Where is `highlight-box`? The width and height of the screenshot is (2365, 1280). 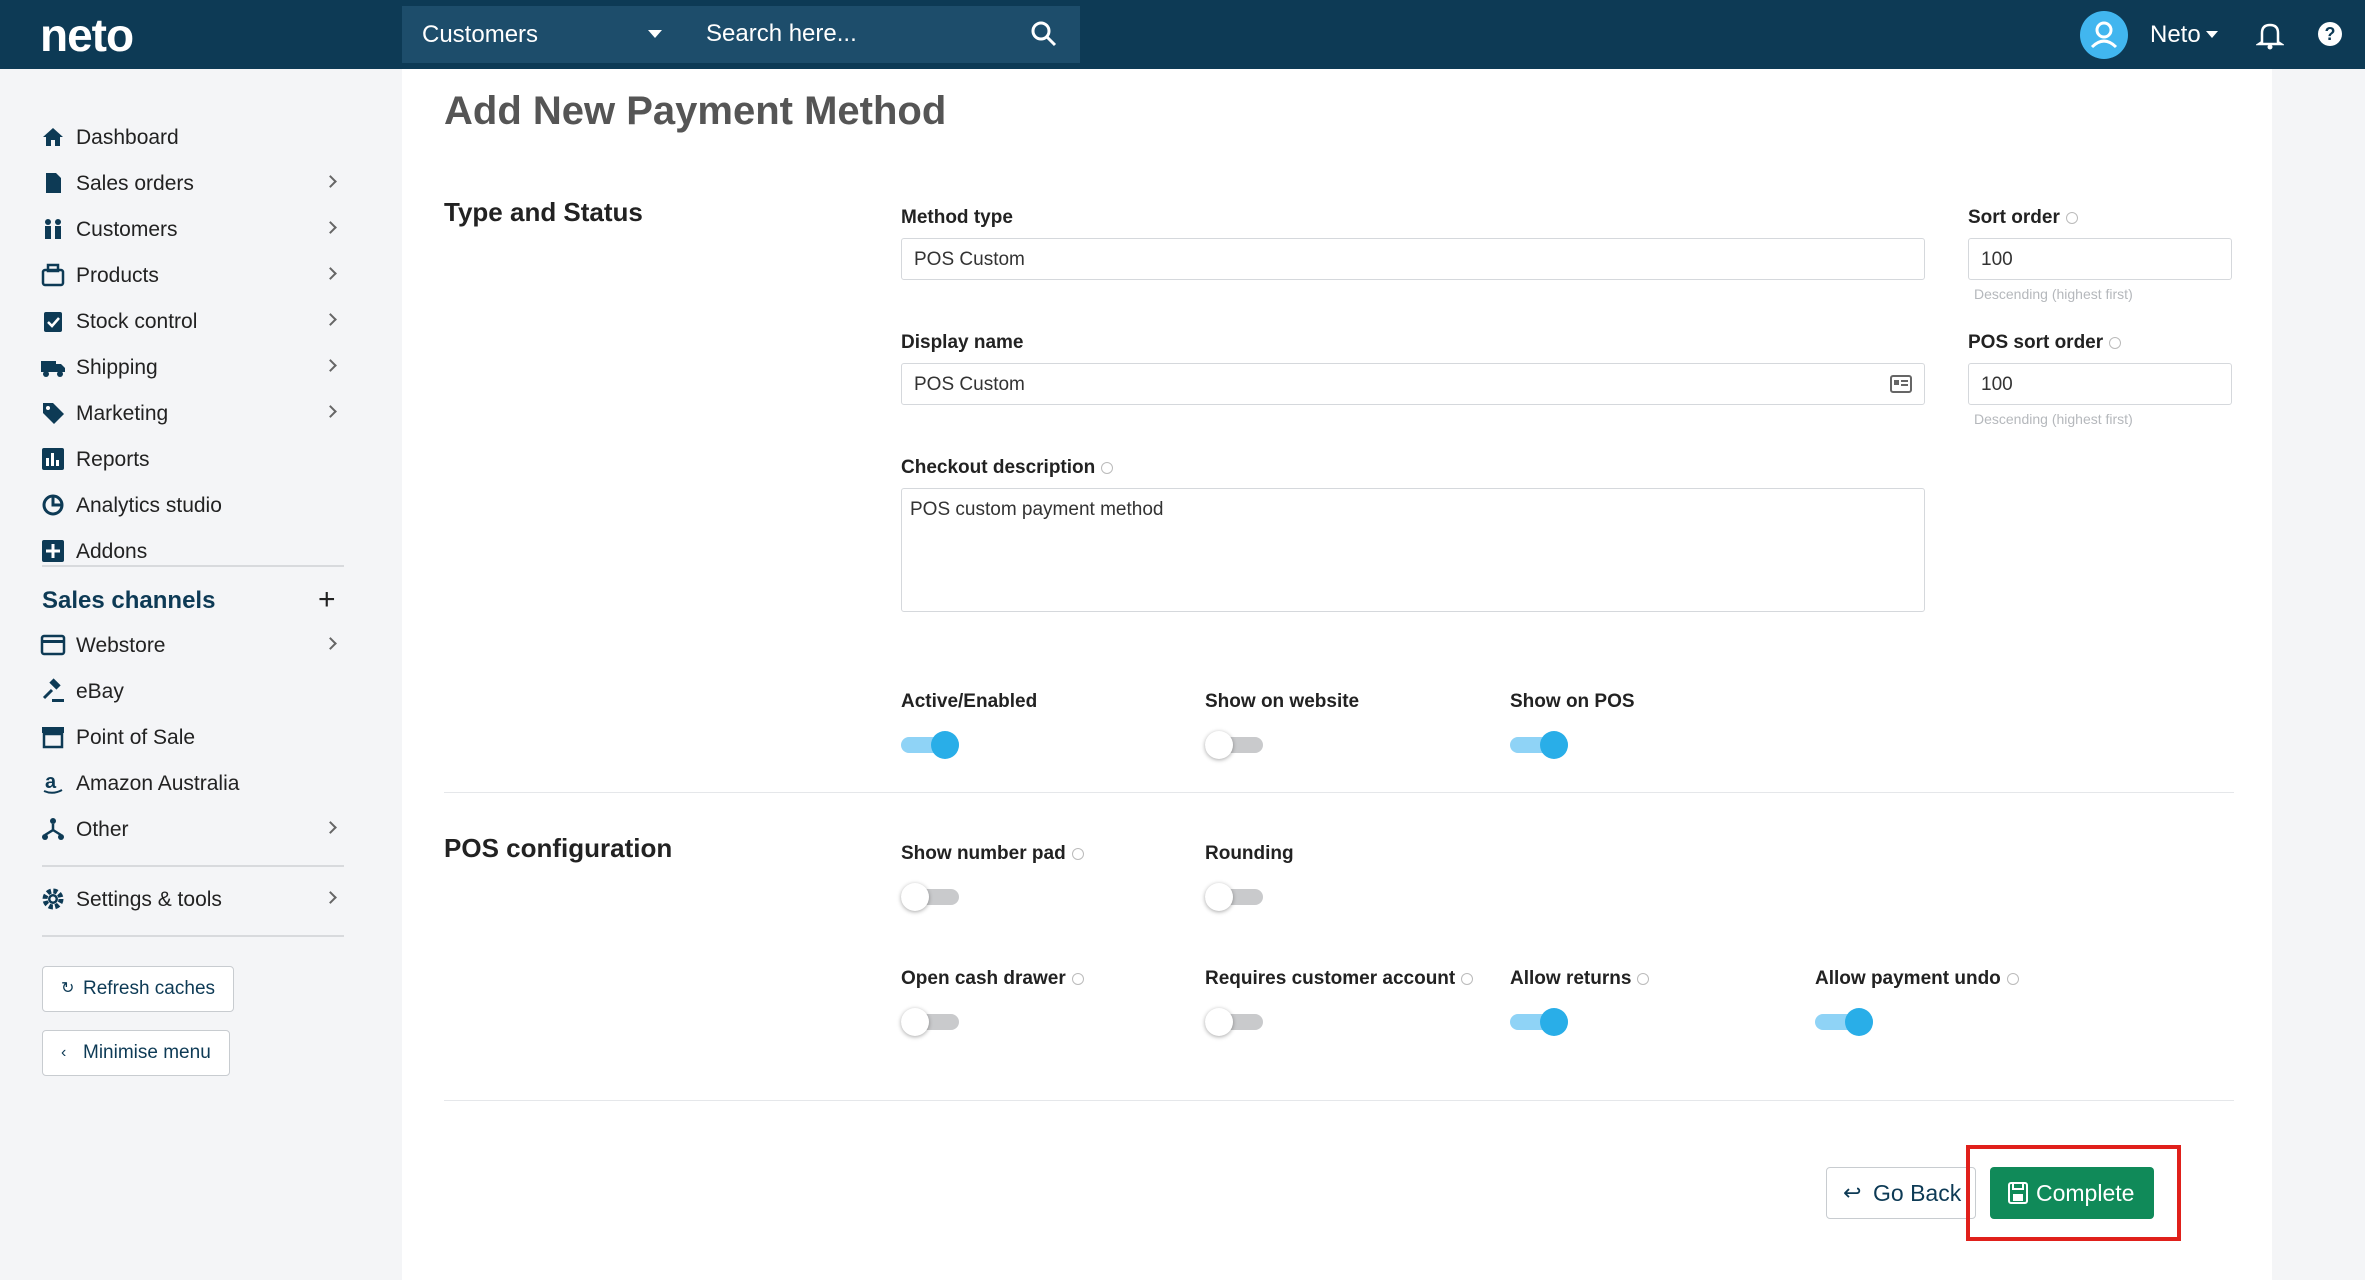 highlight-box is located at coordinates (2073, 1193).